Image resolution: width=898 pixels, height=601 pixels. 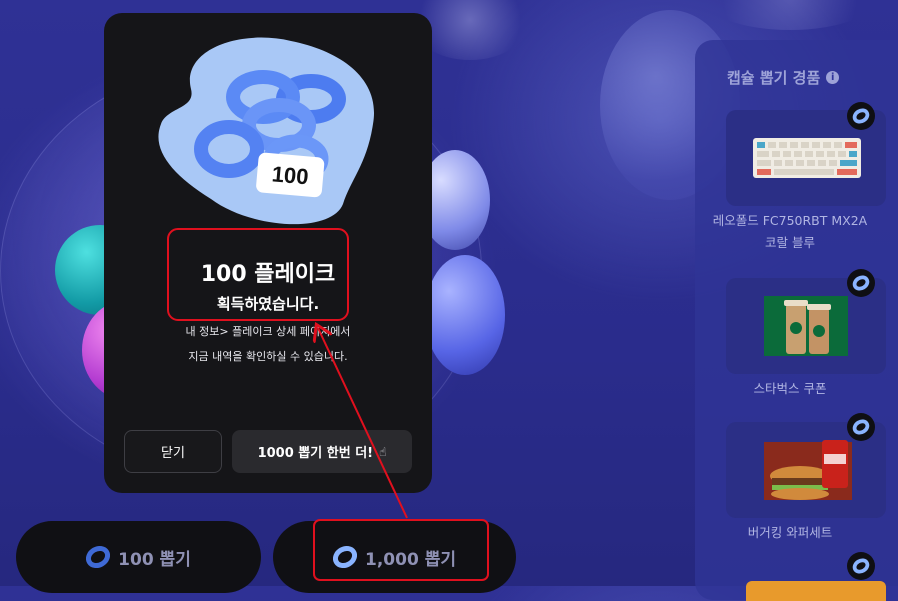 I want to click on draw-again-label: 1000 뽑기 한번 더!, so click(x=315, y=453).